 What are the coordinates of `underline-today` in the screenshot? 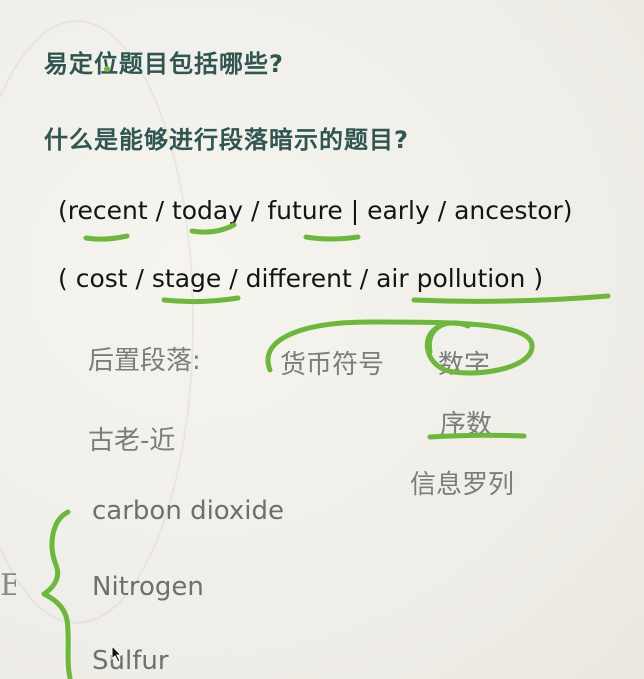 It's located at (213, 228).